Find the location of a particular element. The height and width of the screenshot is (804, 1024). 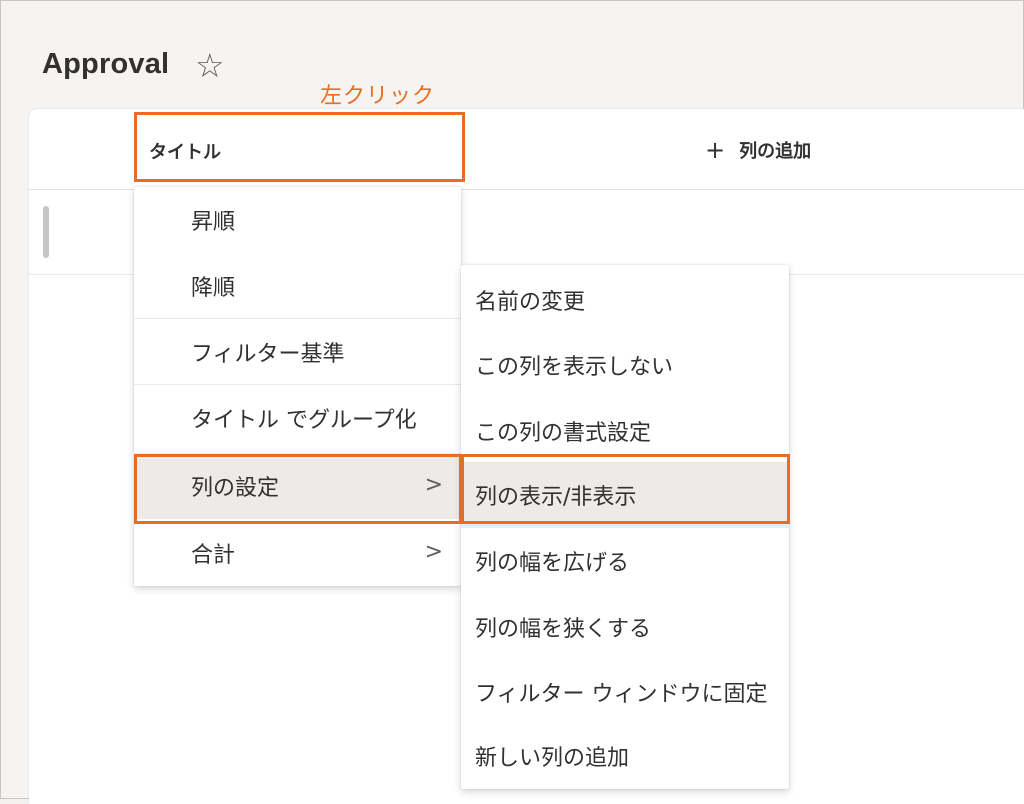

submenu-item-add-new-column: 新しい列の追加 is located at coordinates (625, 756).